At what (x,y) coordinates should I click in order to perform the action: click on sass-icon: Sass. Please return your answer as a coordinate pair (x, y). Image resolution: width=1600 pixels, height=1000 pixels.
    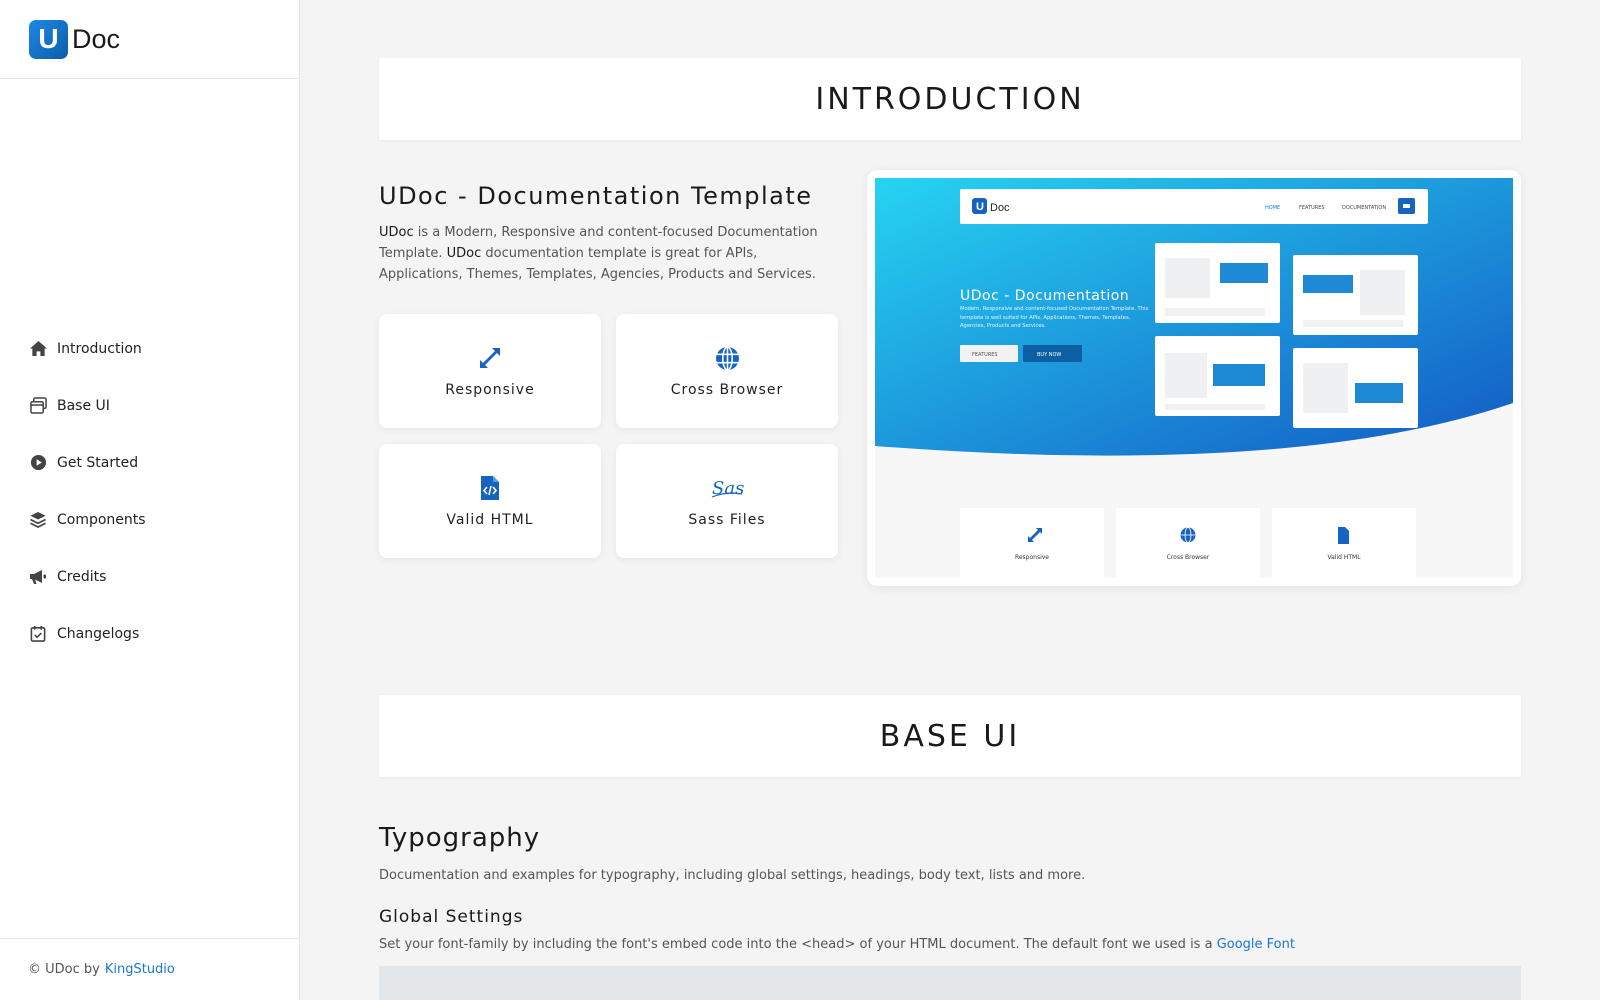
    Looking at the image, I should click on (727, 488).